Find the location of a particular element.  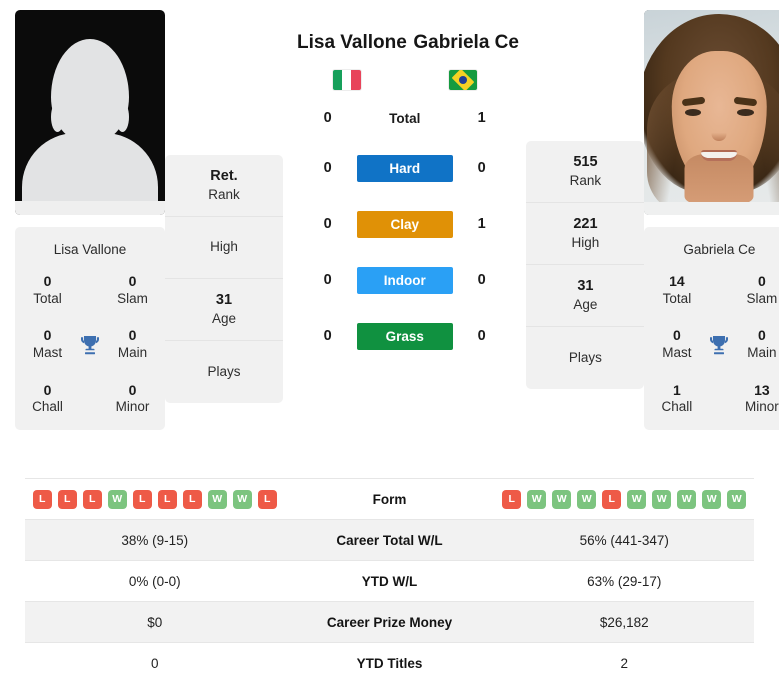

left-plays-row: Plays is located at coordinates (224, 371).